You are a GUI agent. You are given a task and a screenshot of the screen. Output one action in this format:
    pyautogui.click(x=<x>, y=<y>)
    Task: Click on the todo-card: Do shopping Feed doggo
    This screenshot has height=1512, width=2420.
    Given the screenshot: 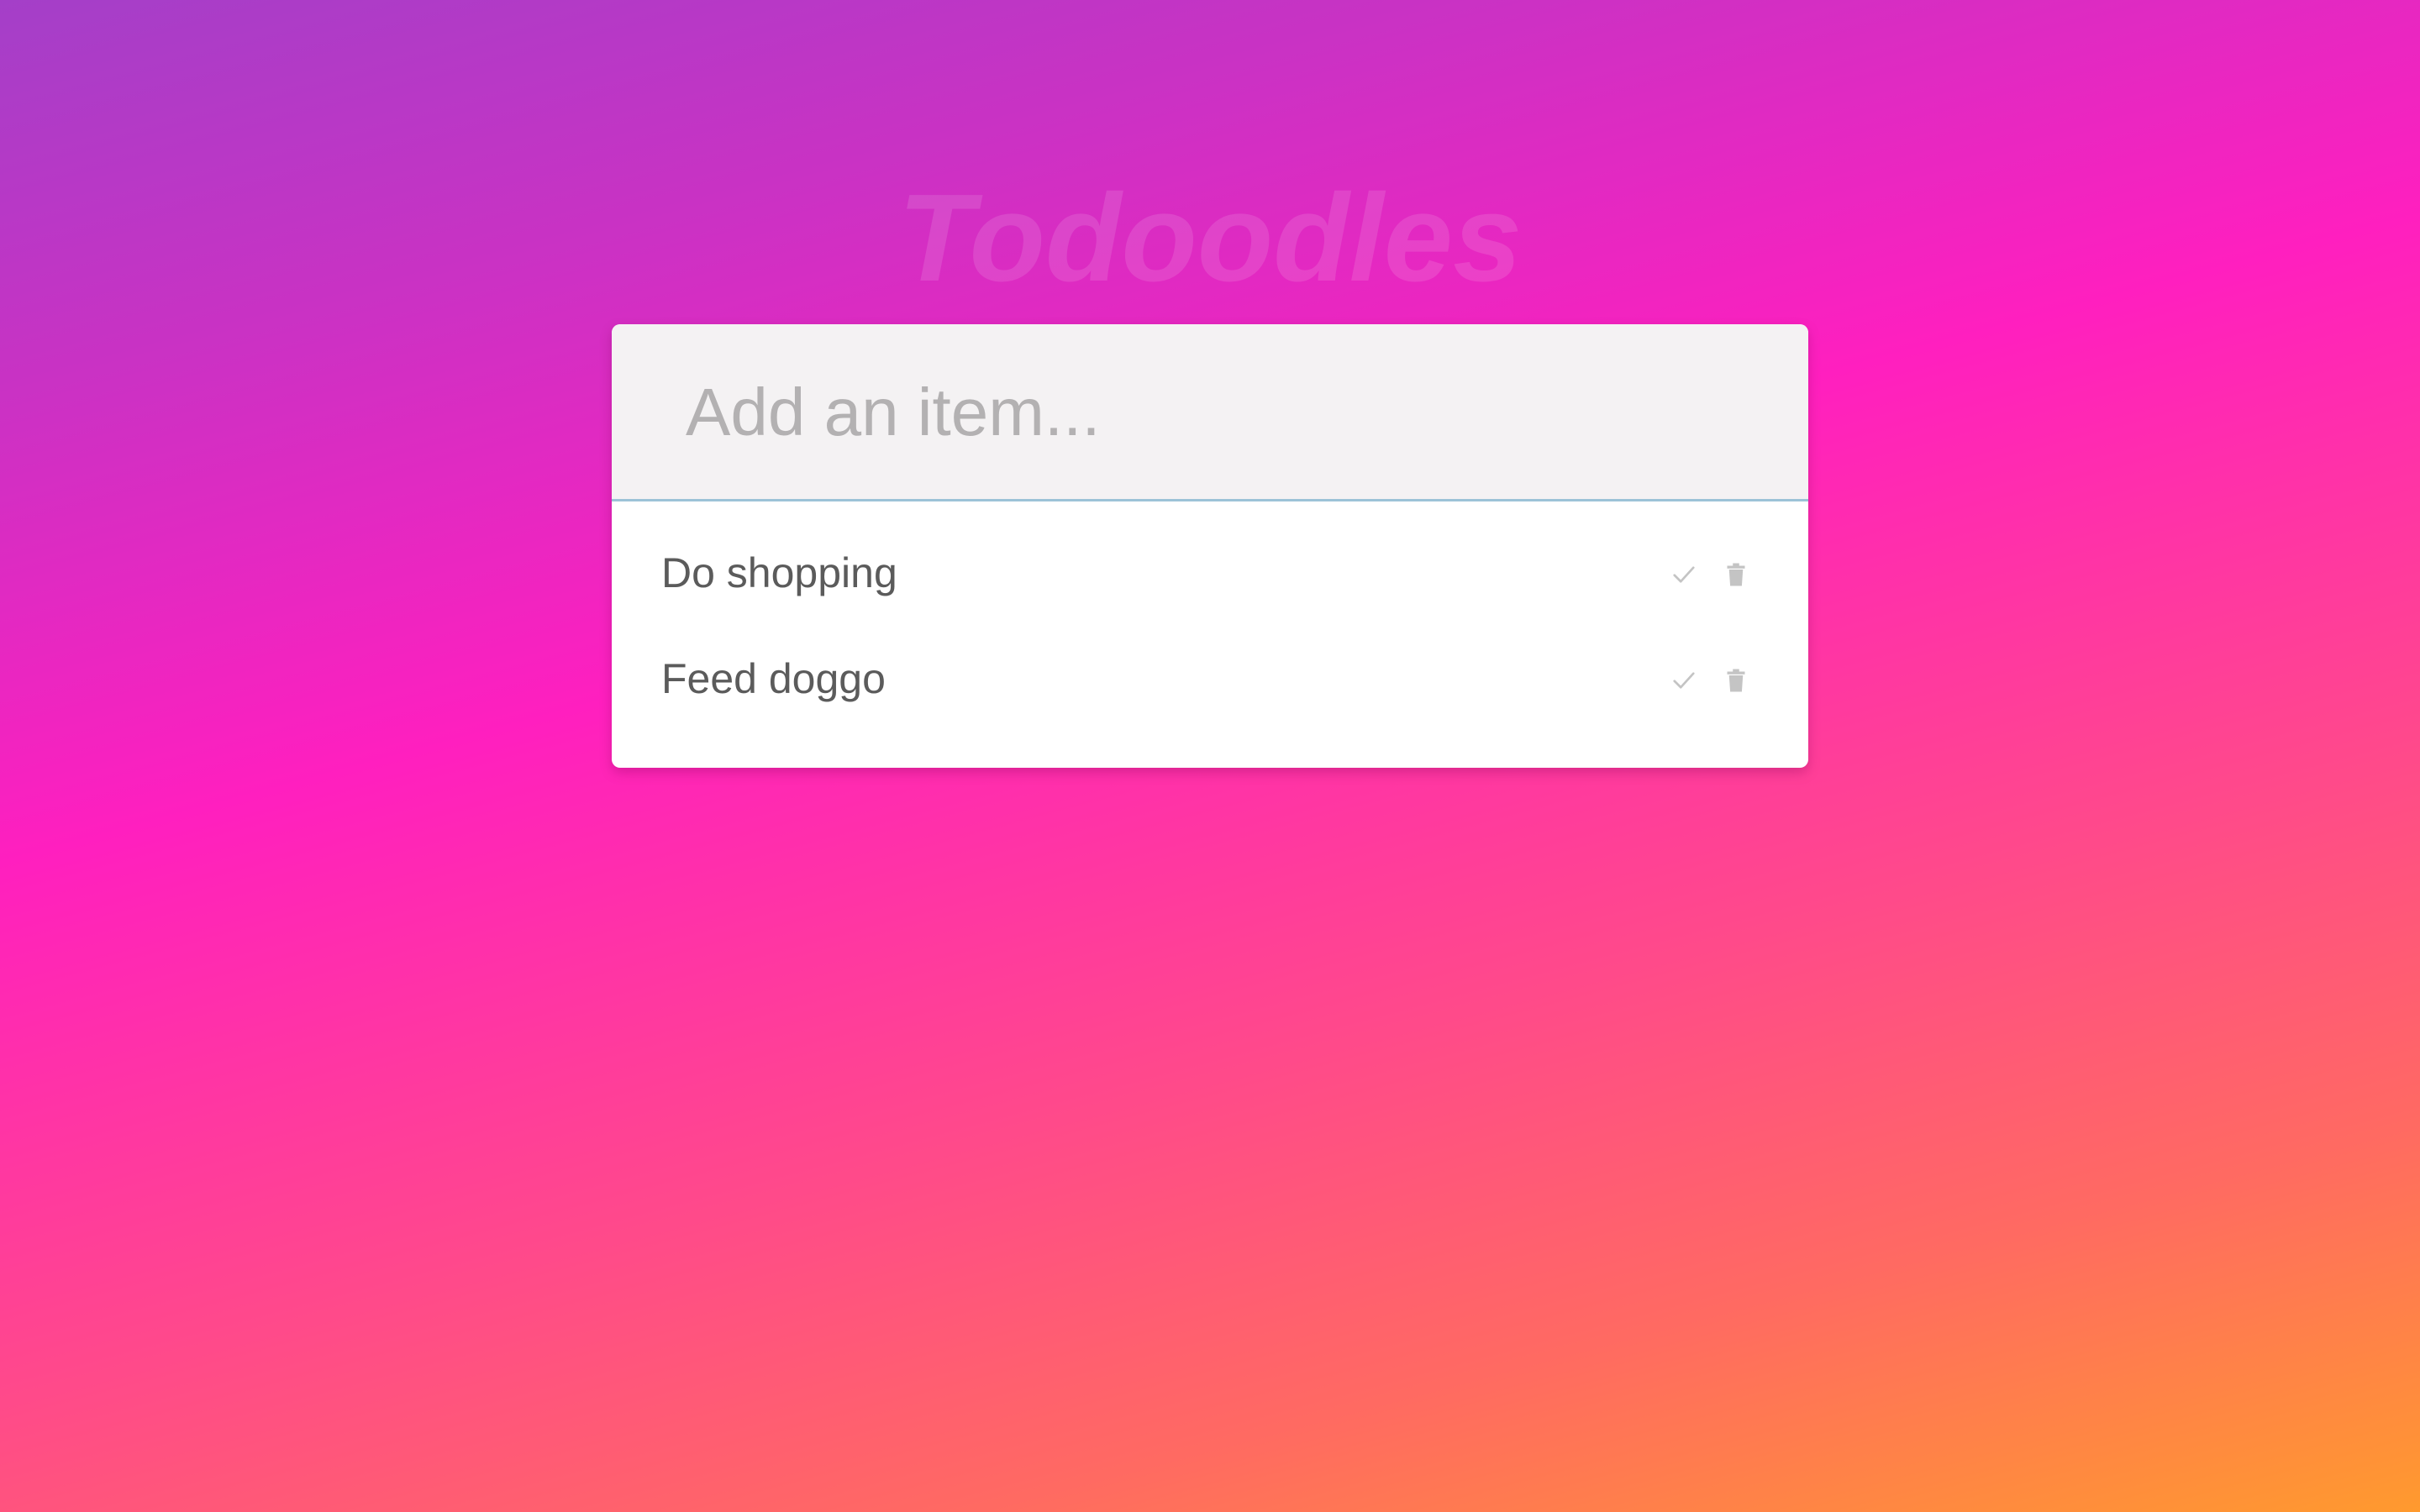 What is the action you would take?
    pyautogui.click(x=1210, y=546)
    